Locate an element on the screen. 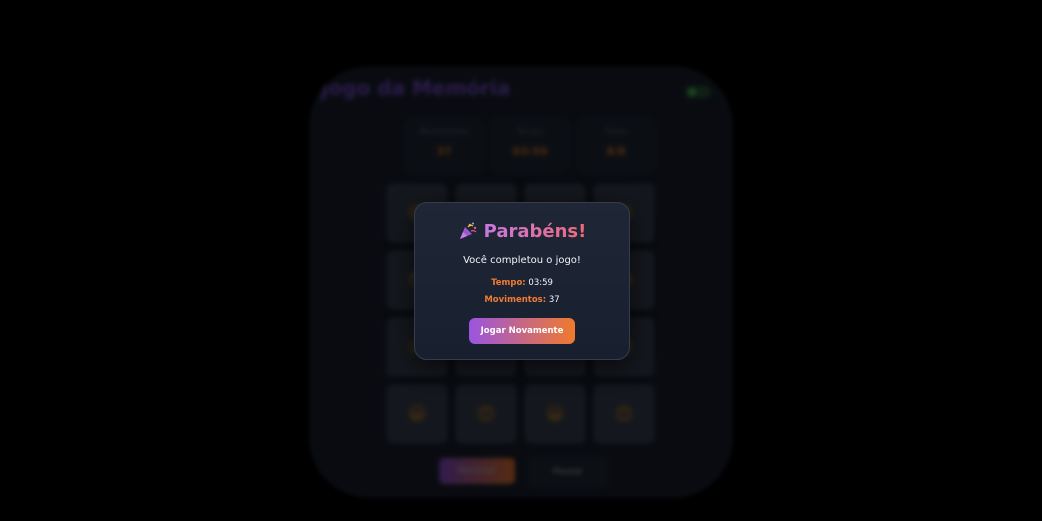 The height and width of the screenshot is (521, 1042). time-value: 03:59 is located at coordinates (540, 283).